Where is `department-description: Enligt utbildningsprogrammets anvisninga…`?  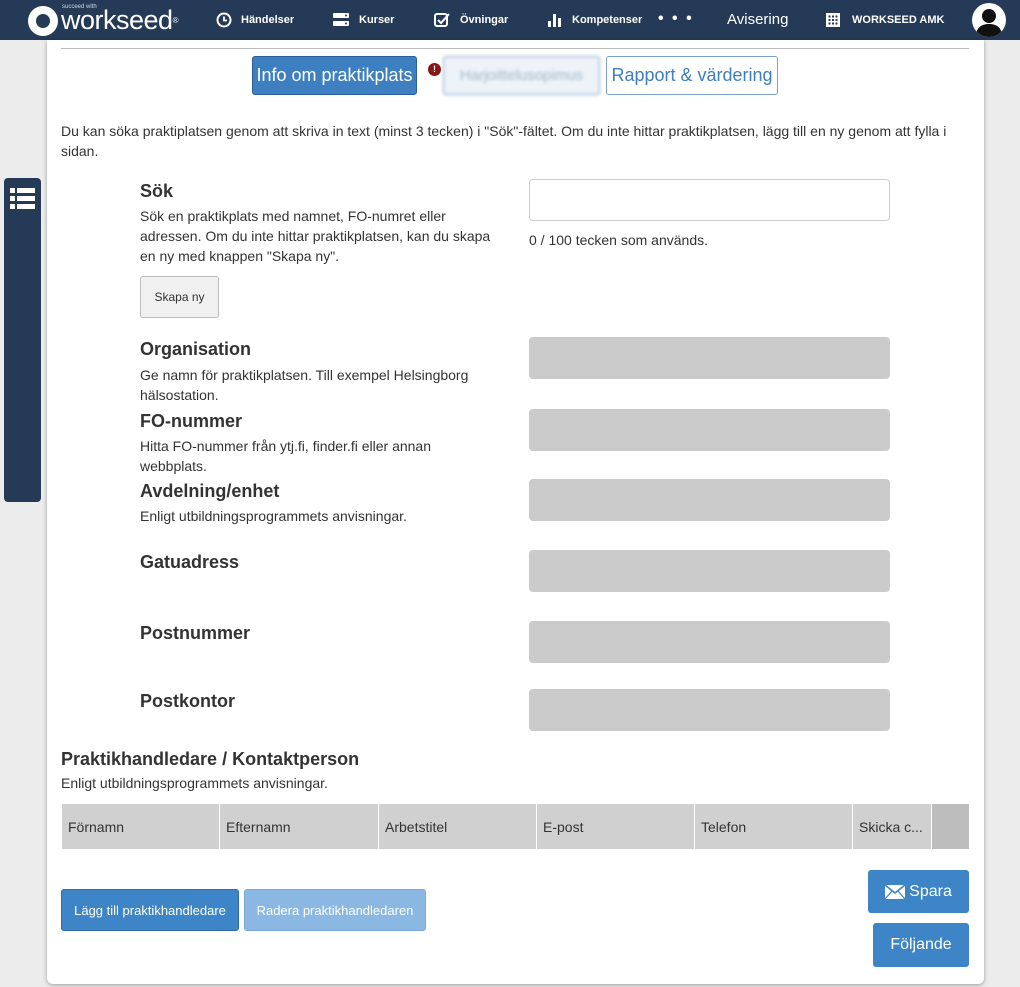 department-description: Enligt utbildningsprogrammets anvisninga… is located at coordinates (273, 516).